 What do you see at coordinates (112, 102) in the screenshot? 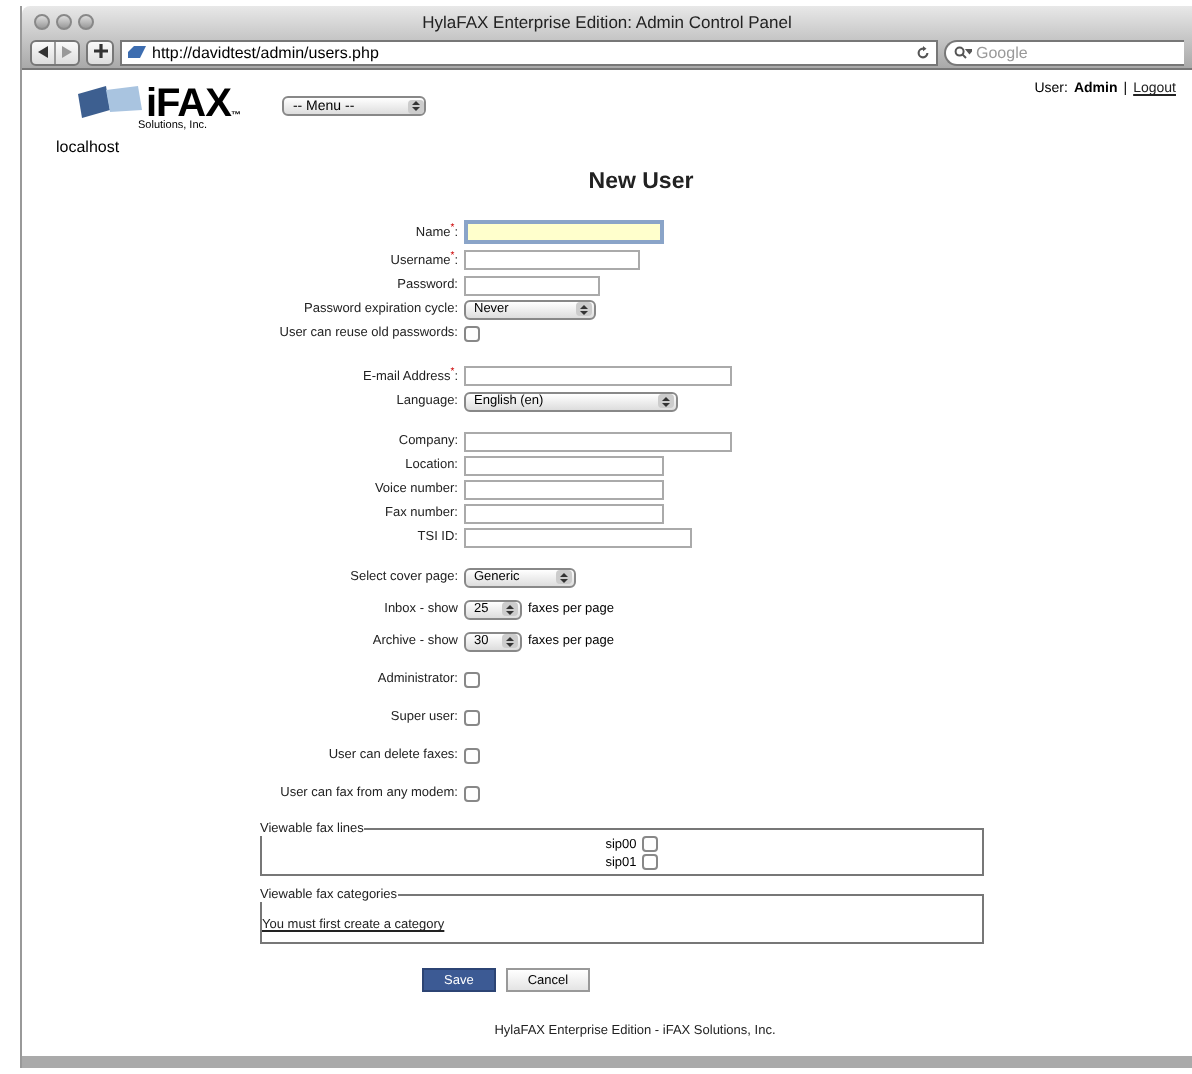
I see `logo-icon` at bounding box center [112, 102].